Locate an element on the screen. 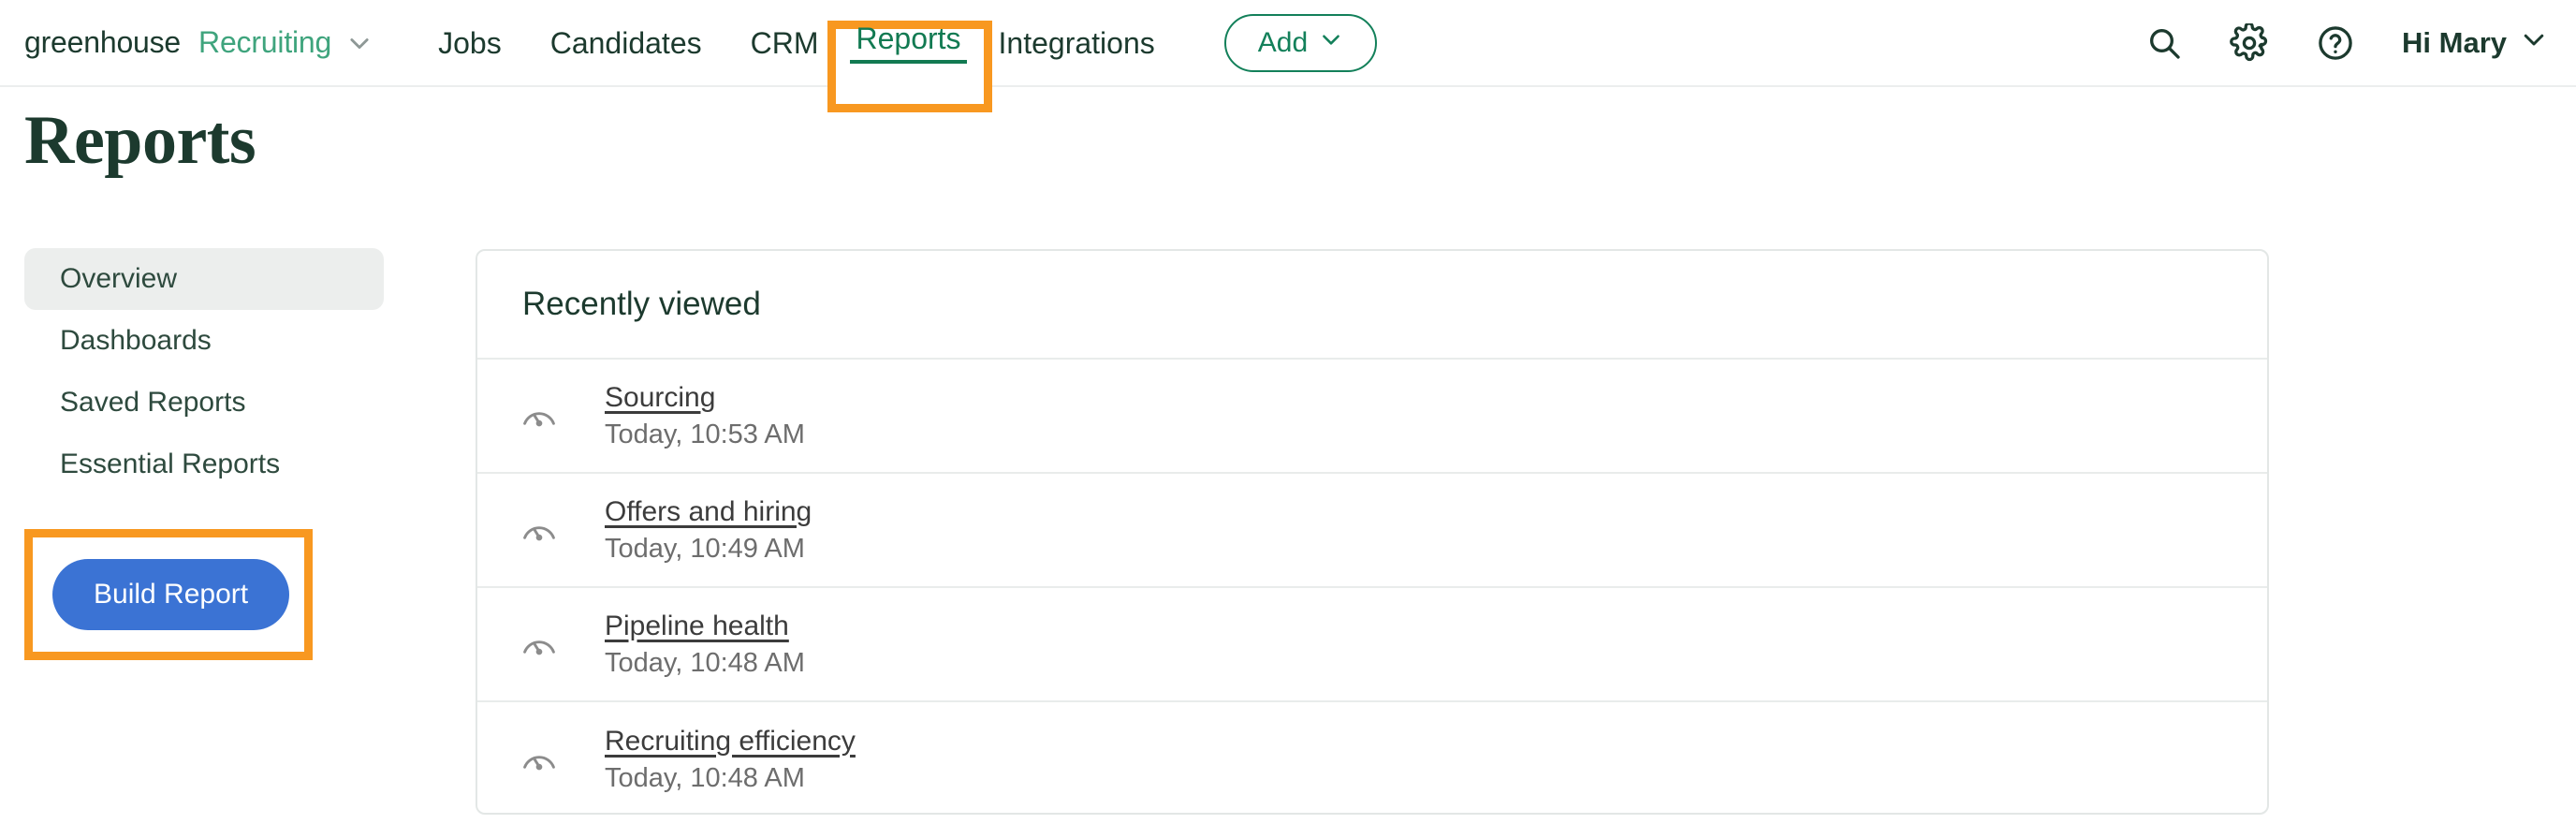 The image size is (2576, 824). brand-product: Recruiting is located at coordinates (265, 42).